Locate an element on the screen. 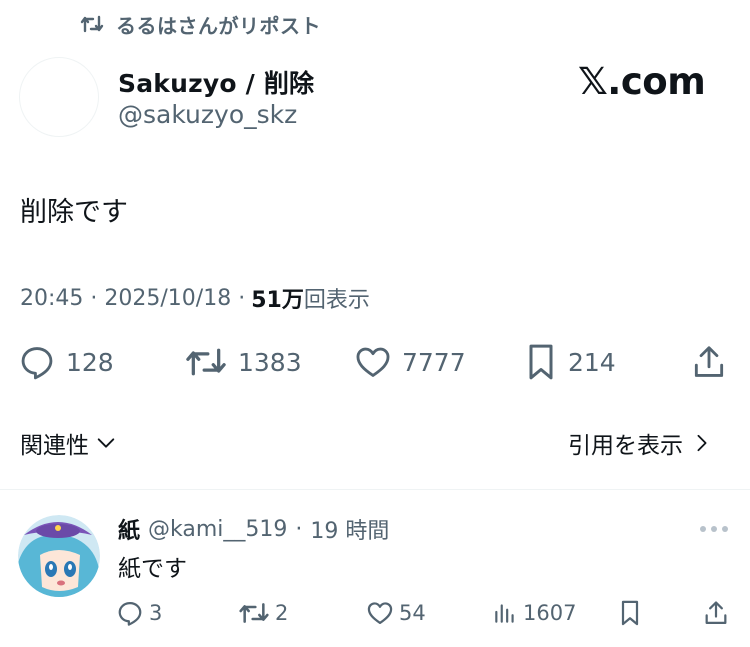  author-name: Sakuzyo / 削除 is located at coordinates (216, 82).